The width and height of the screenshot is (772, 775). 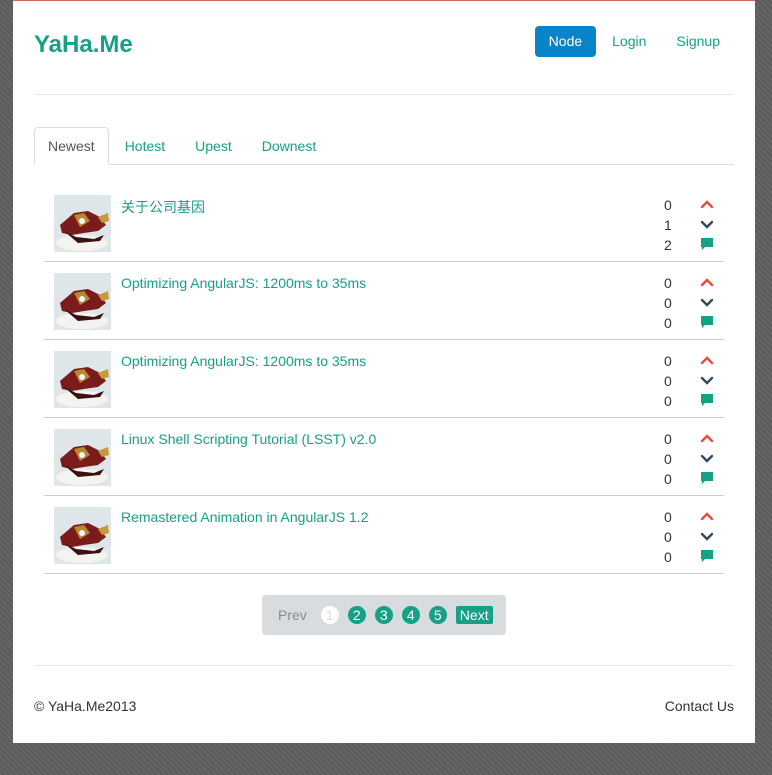 I want to click on page-3: 3, so click(x=383, y=615).